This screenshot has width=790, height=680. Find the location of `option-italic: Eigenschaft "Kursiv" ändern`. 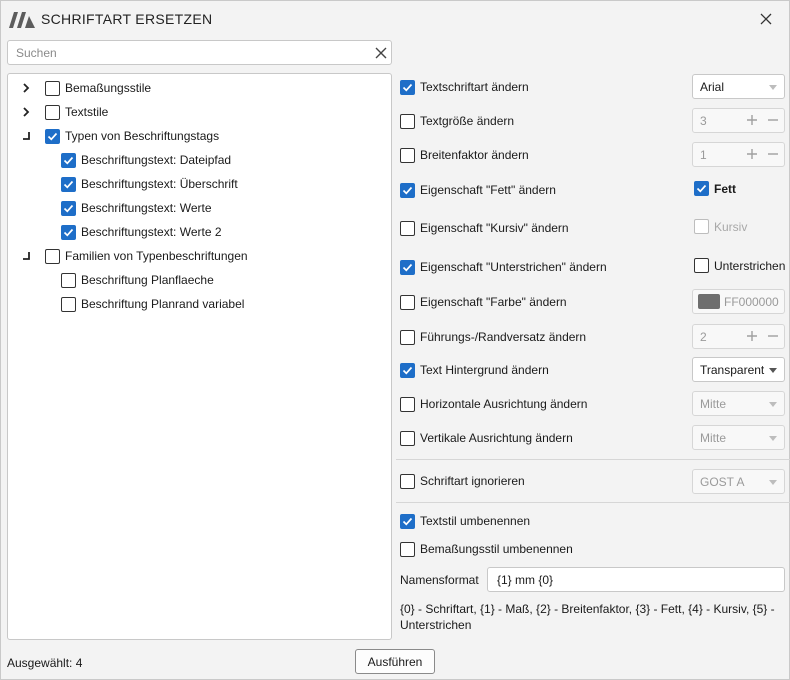

option-italic: Eigenschaft "Kursiv" ändern is located at coordinates (484, 228).